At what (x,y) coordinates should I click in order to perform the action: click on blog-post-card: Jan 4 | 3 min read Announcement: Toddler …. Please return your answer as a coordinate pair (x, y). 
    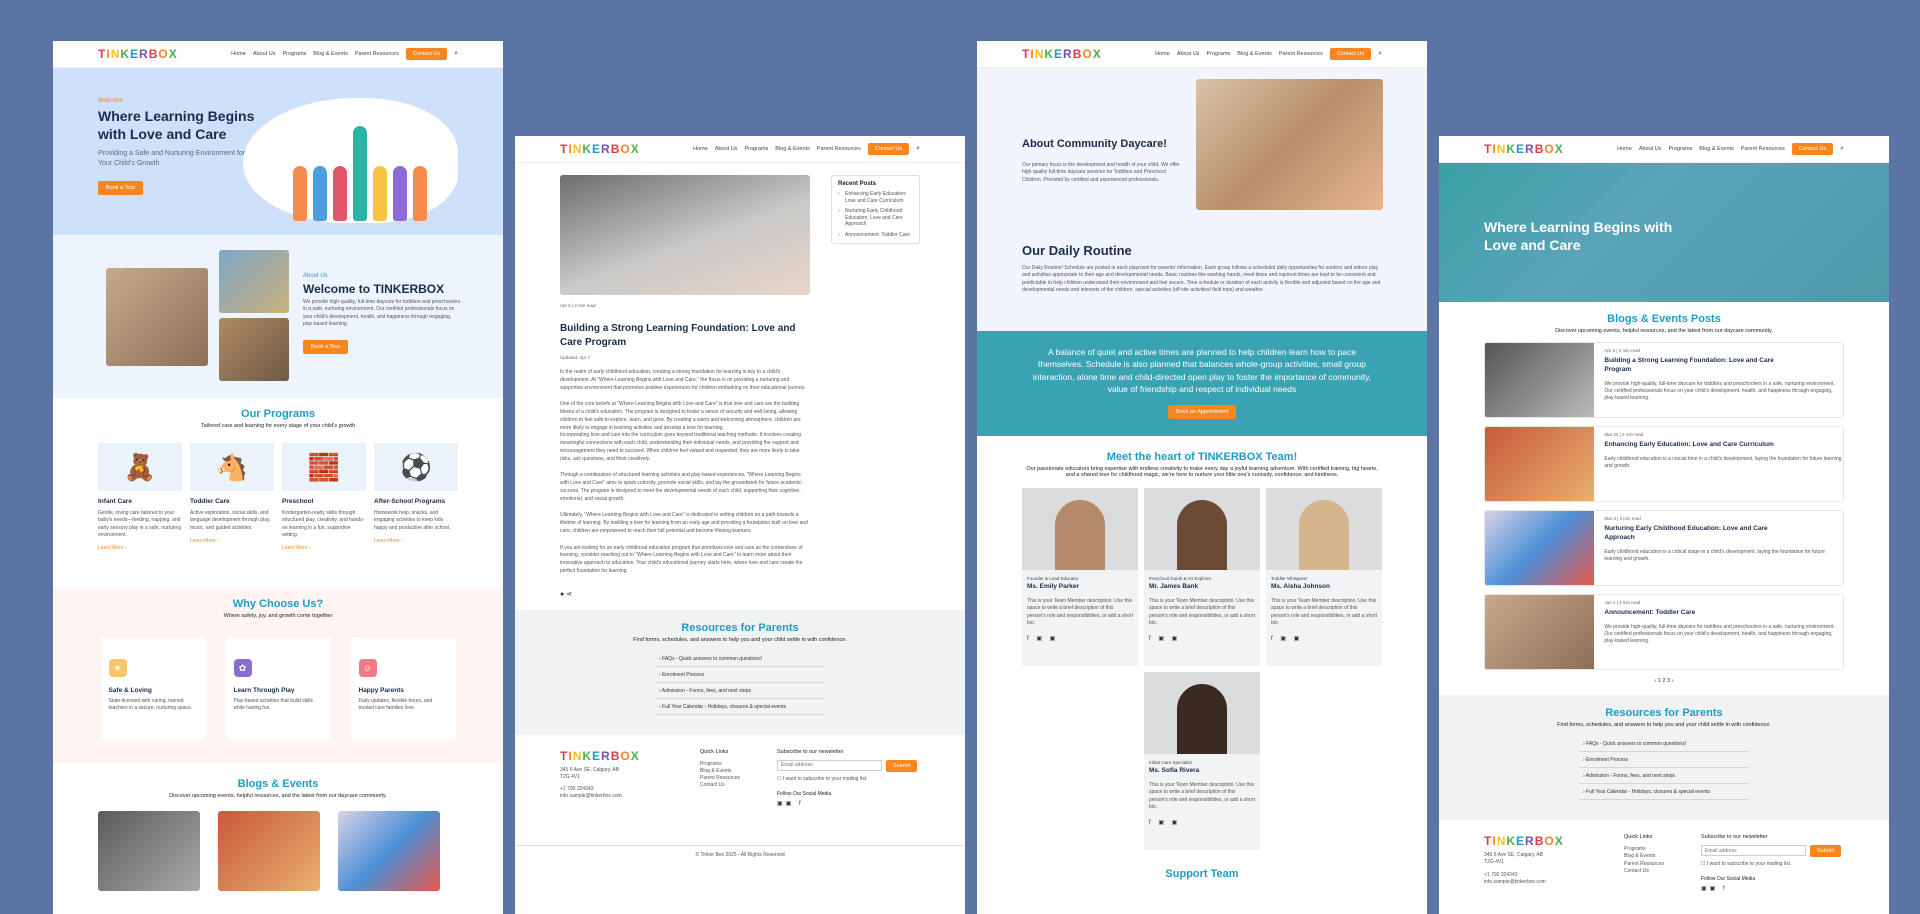
    Looking at the image, I should click on (1664, 632).